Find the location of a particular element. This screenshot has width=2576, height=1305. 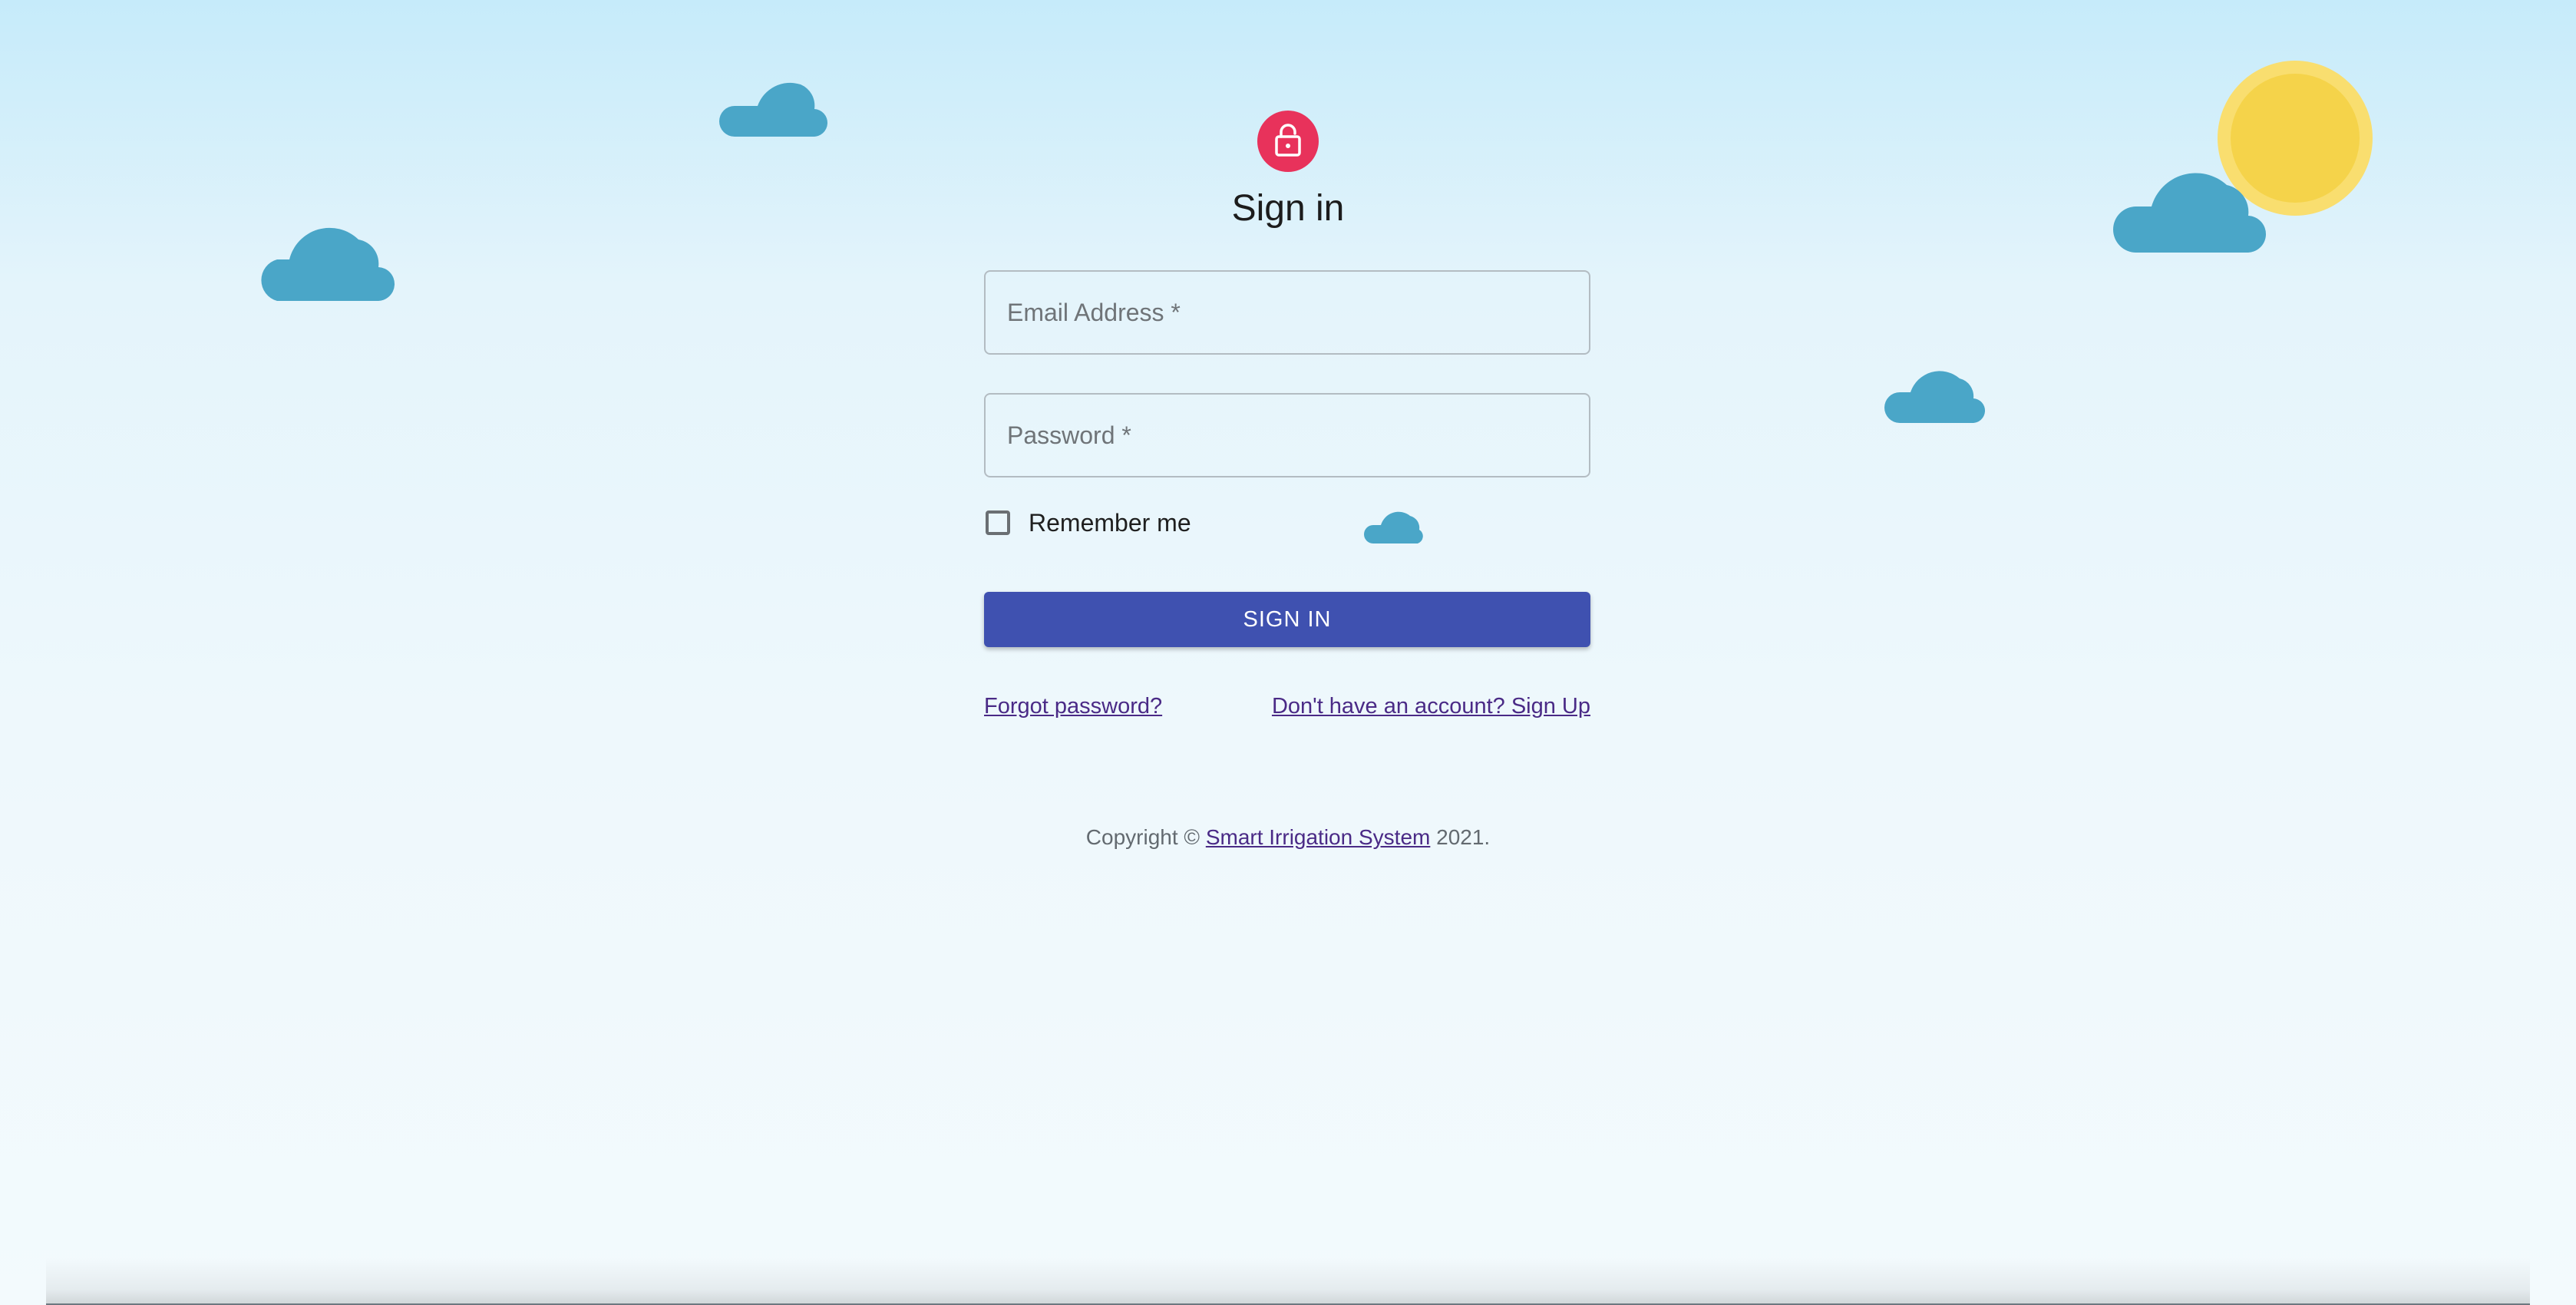

brand-link: Smart Irrigation System is located at coordinates (1318, 837).